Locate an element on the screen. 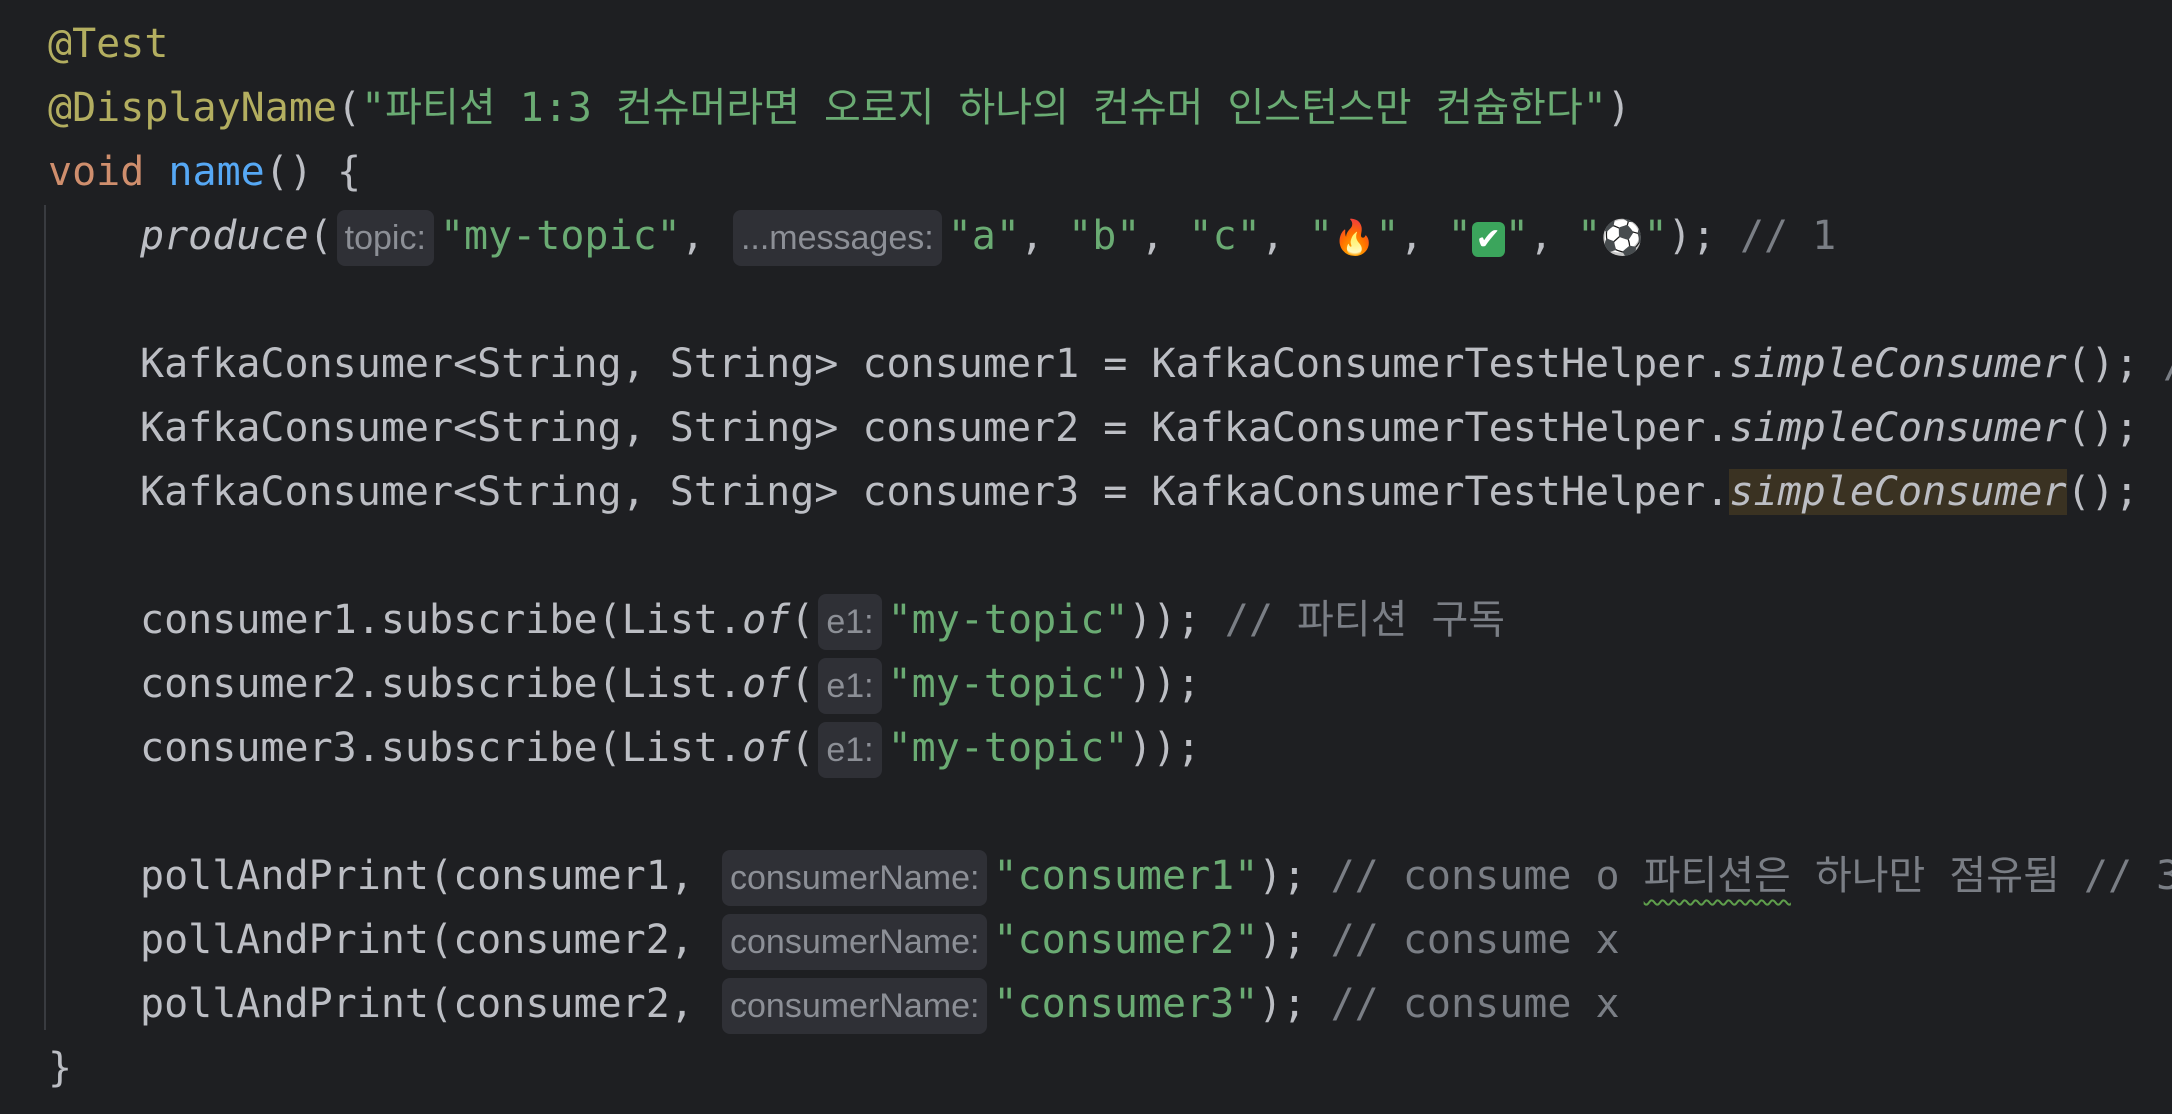 The height and width of the screenshot is (1114, 2172). soccer-ball-emoji-icon: ⚽ is located at coordinates (1622, 238).